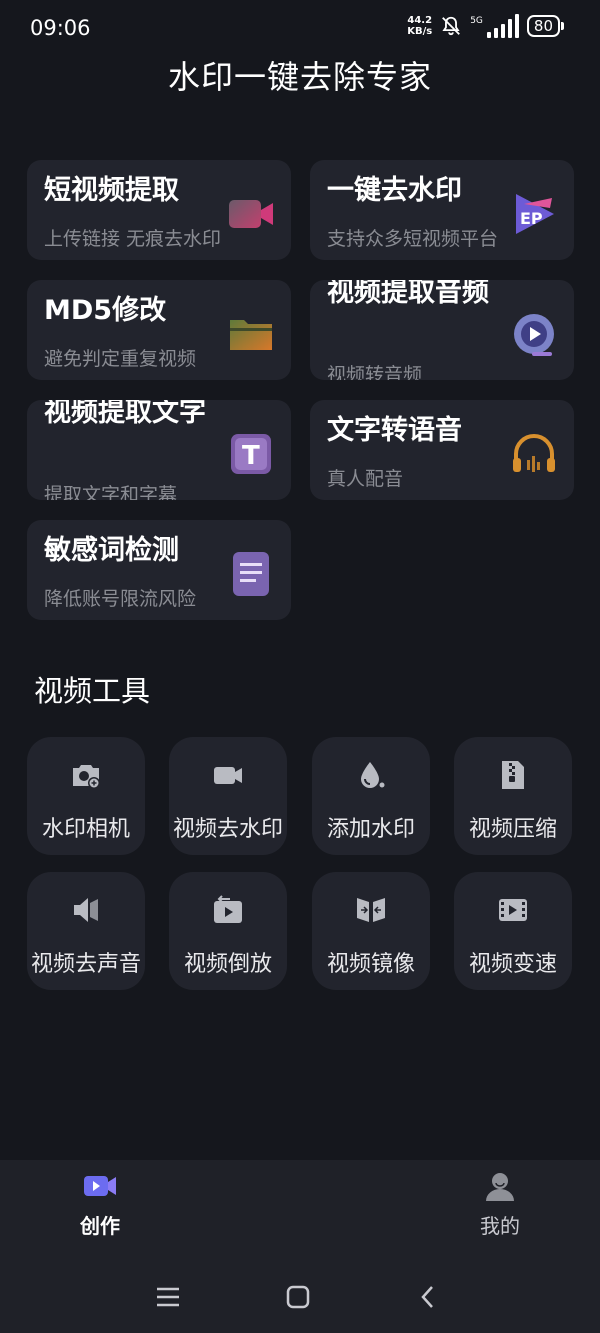 Image resolution: width=600 pixels, height=1333 pixels. Describe the element at coordinates (373, 775) in the screenshot. I see `droplet-icon` at that location.